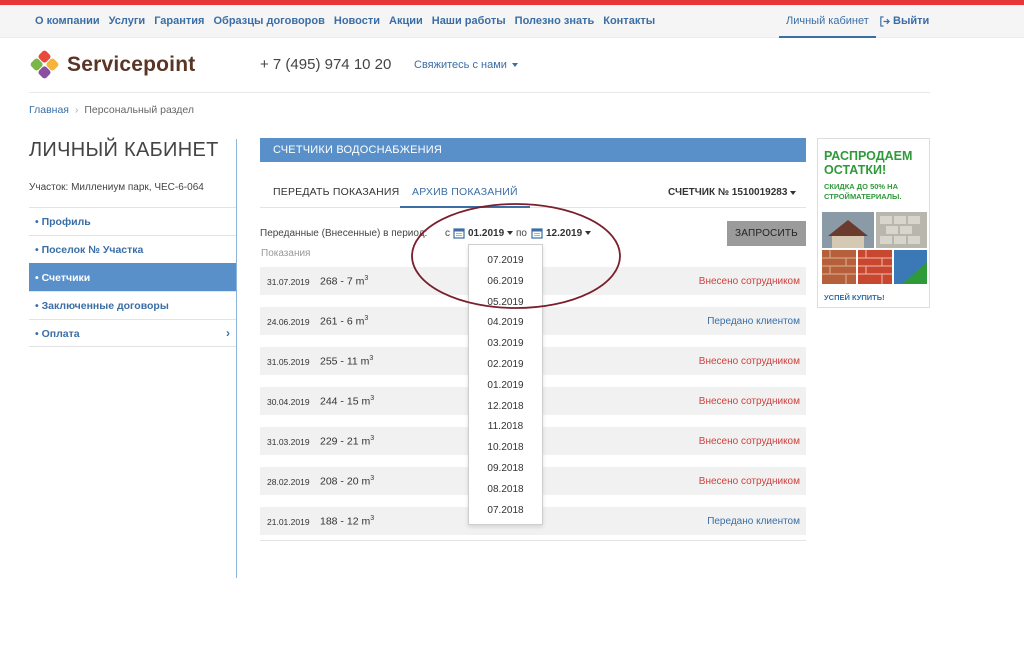 The width and height of the screenshot is (1024, 646). I want to click on to-label: по, so click(521, 233).